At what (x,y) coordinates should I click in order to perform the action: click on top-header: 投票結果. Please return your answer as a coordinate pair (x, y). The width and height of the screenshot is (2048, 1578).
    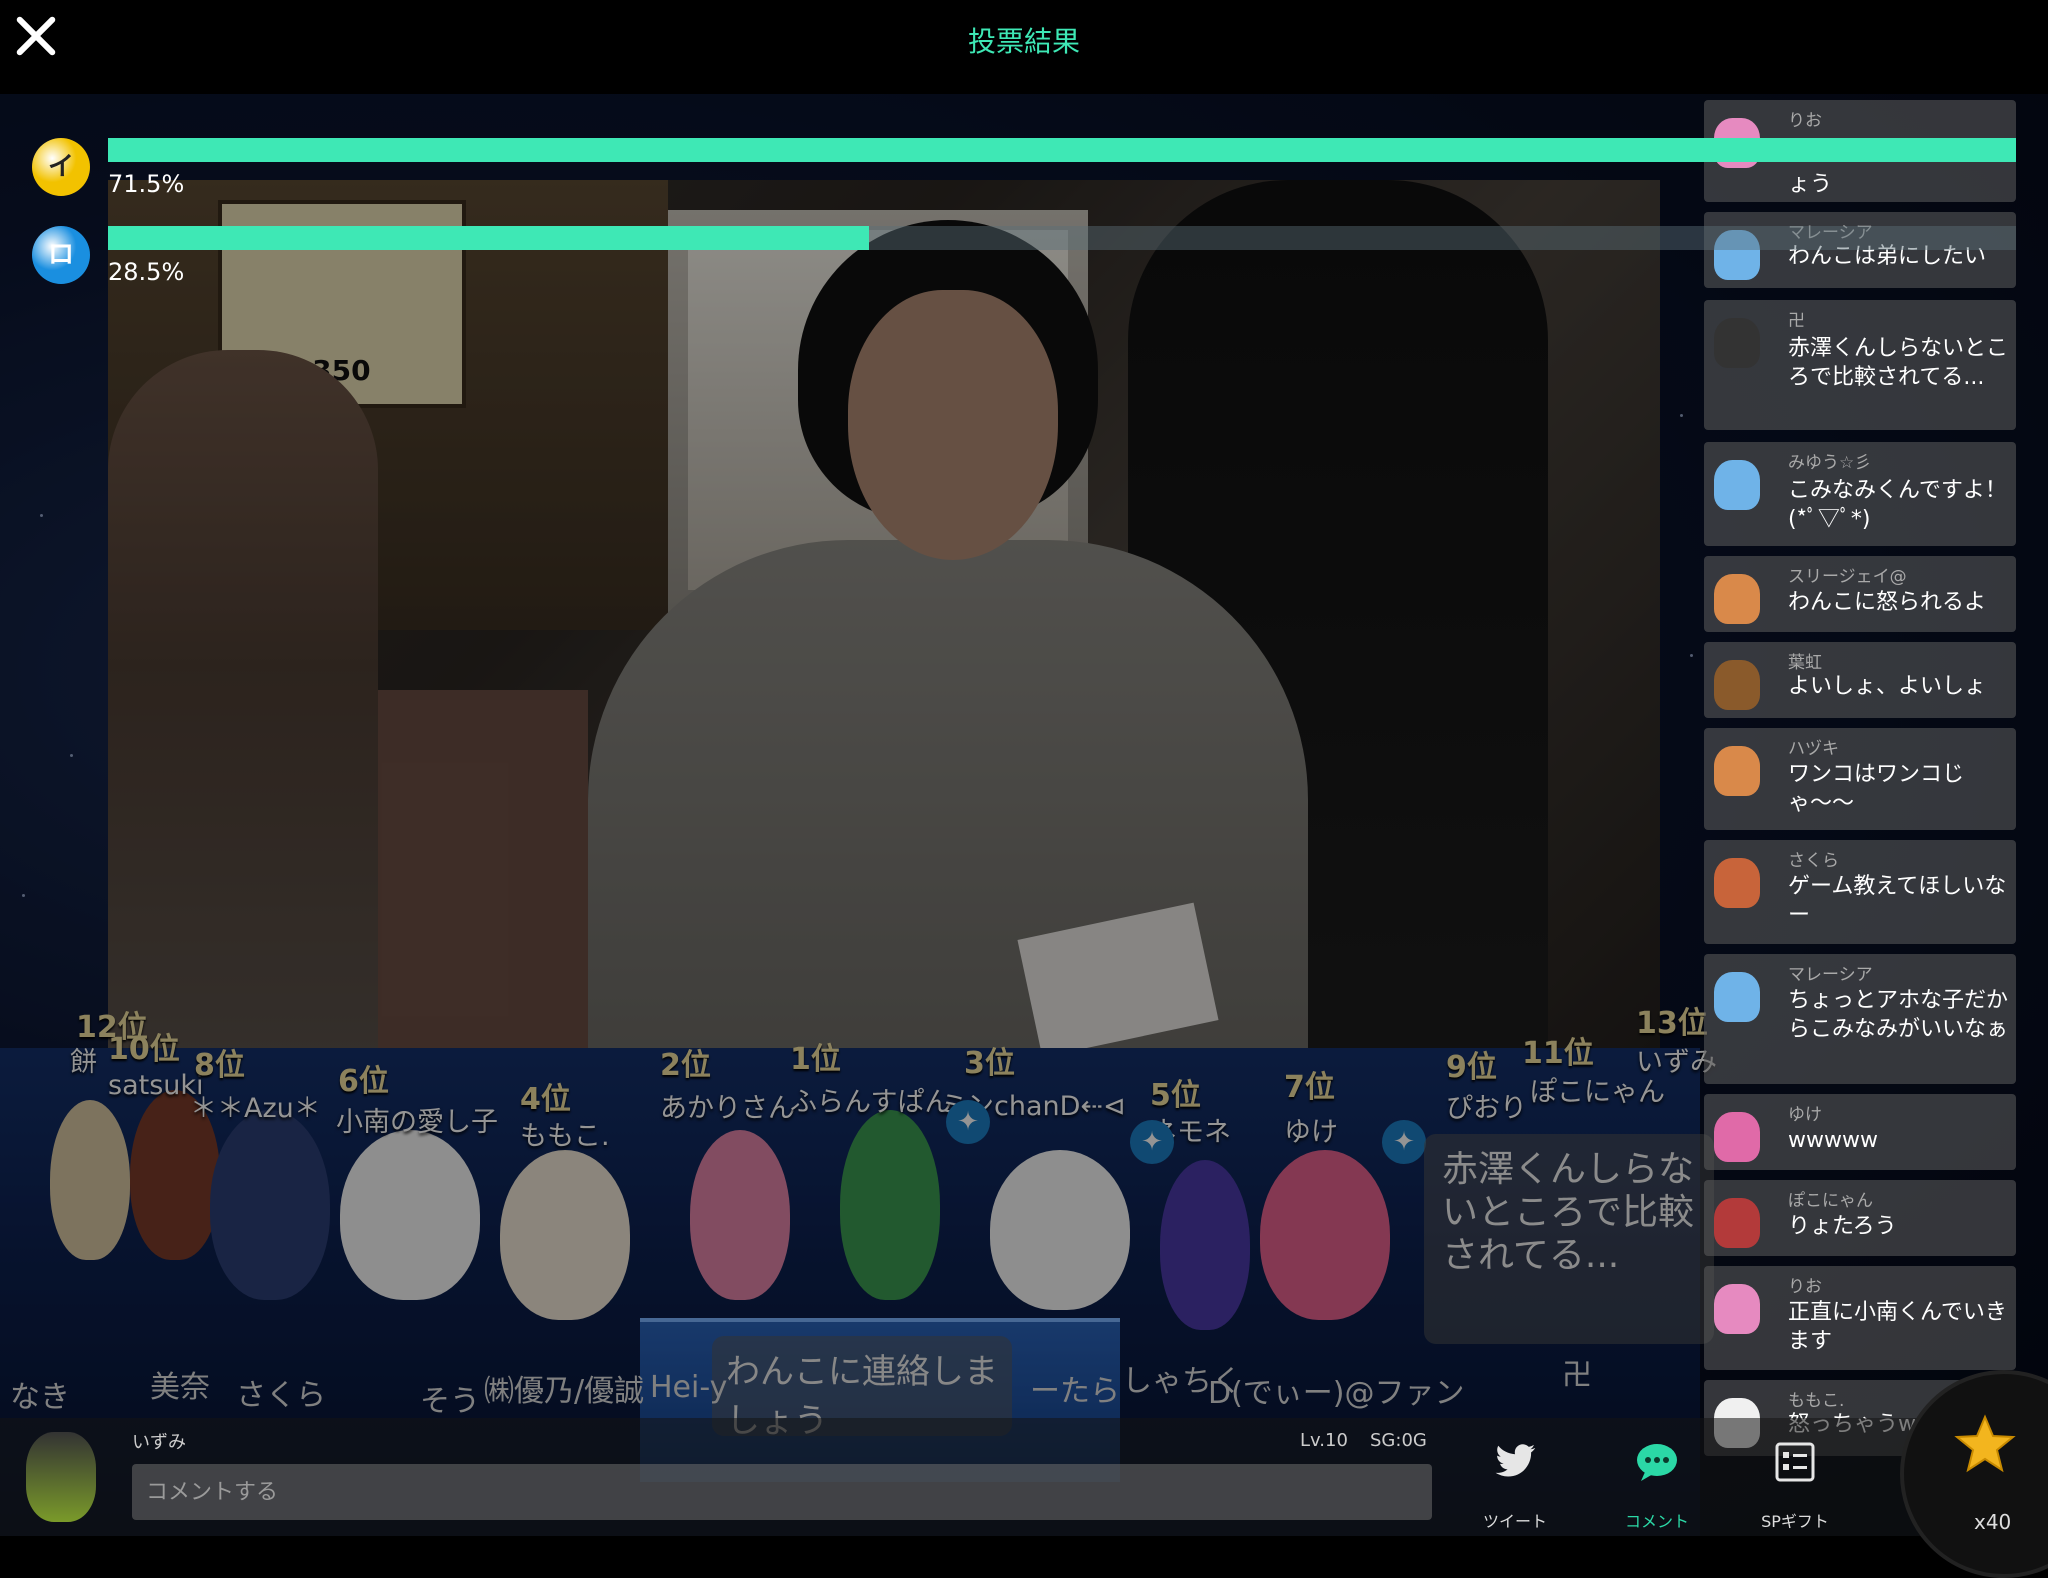
    Looking at the image, I should click on (1024, 47).